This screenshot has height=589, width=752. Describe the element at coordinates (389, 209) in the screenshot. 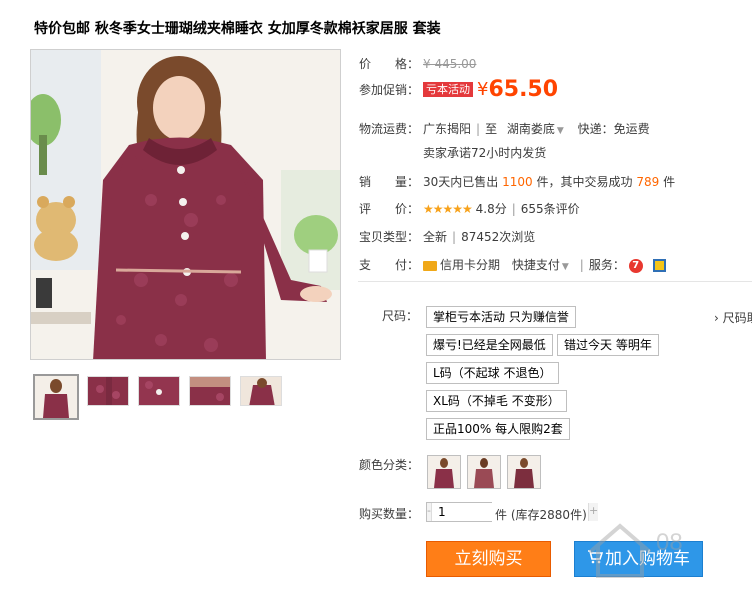

I see `rating-label: 评 价：` at that location.